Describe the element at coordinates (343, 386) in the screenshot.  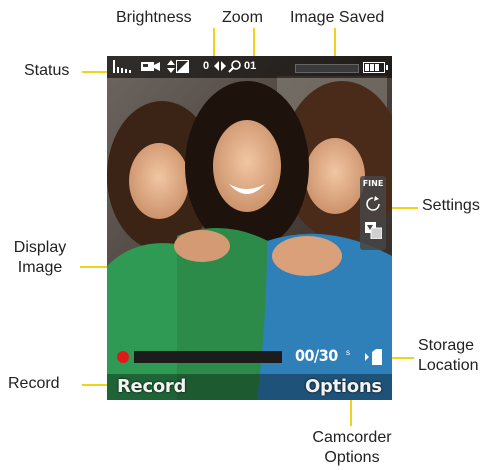
I see `options-softkey: Options` at that location.